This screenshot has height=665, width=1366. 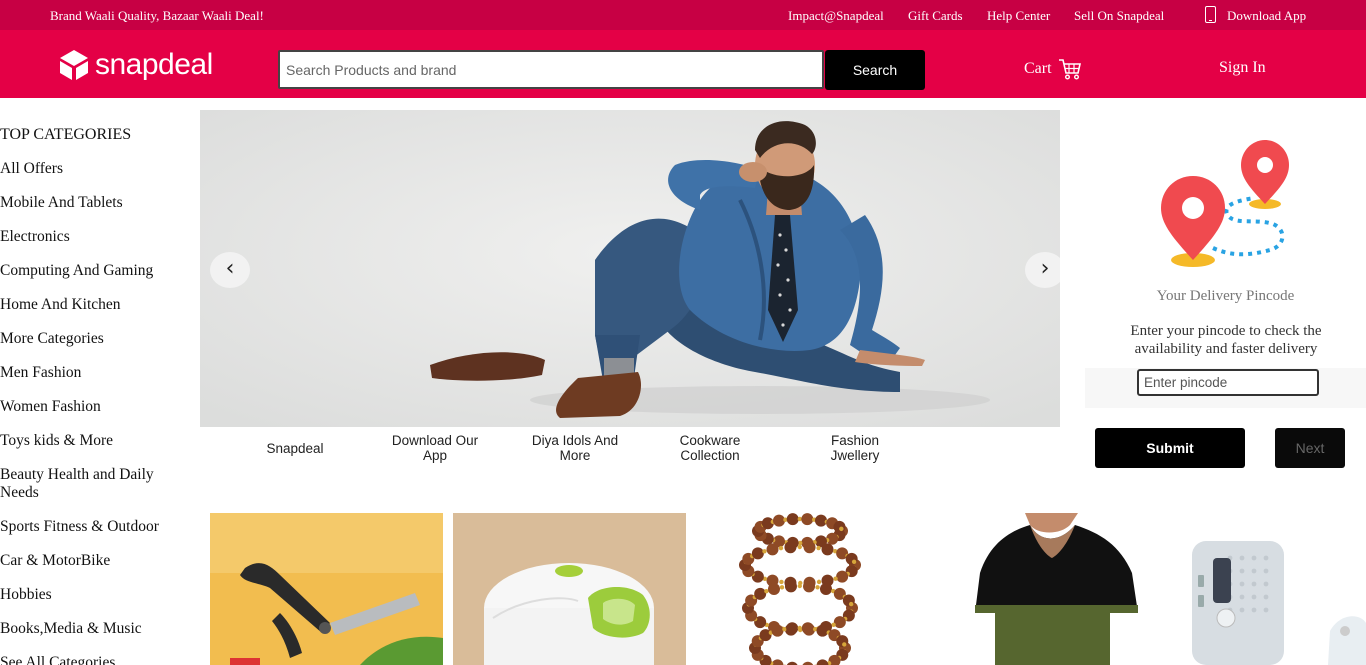 What do you see at coordinates (97, 313) in the screenshot?
I see `sidebar-item-home-kitchen: Home And Kitchen` at bounding box center [97, 313].